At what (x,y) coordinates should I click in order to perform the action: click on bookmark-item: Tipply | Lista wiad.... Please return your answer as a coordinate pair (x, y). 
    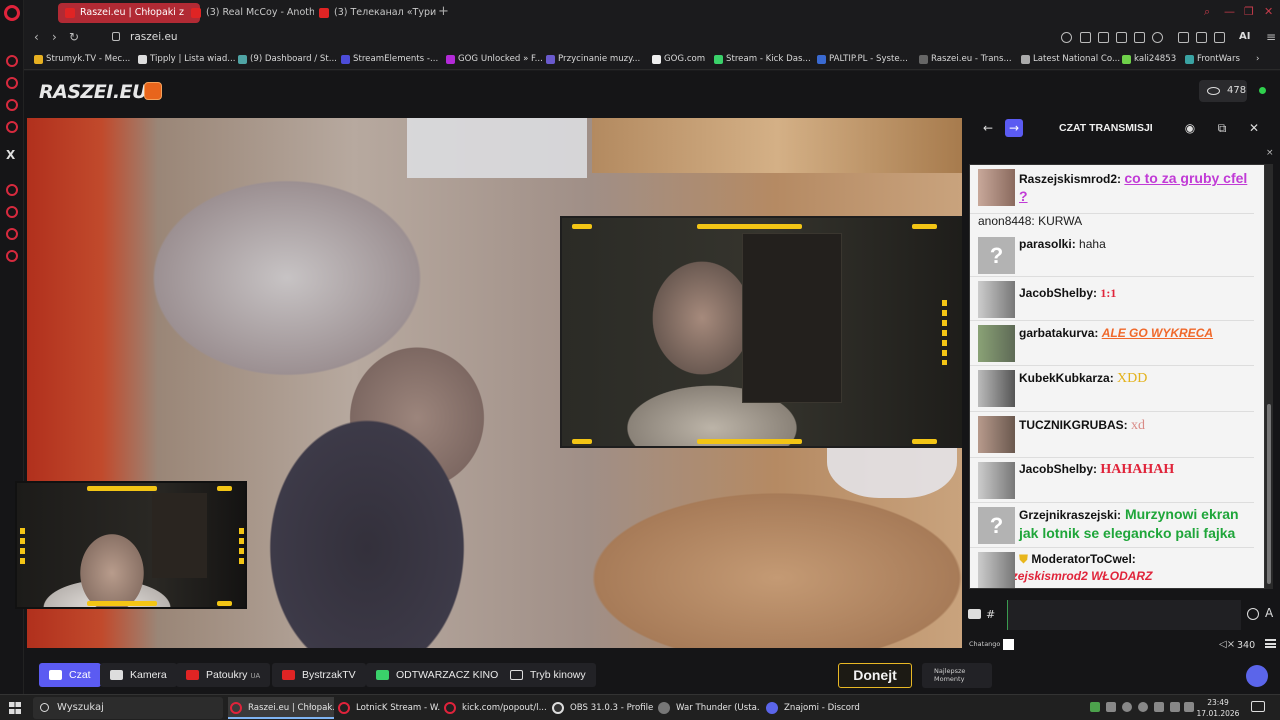
    Looking at the image, I should click on (186, 59).